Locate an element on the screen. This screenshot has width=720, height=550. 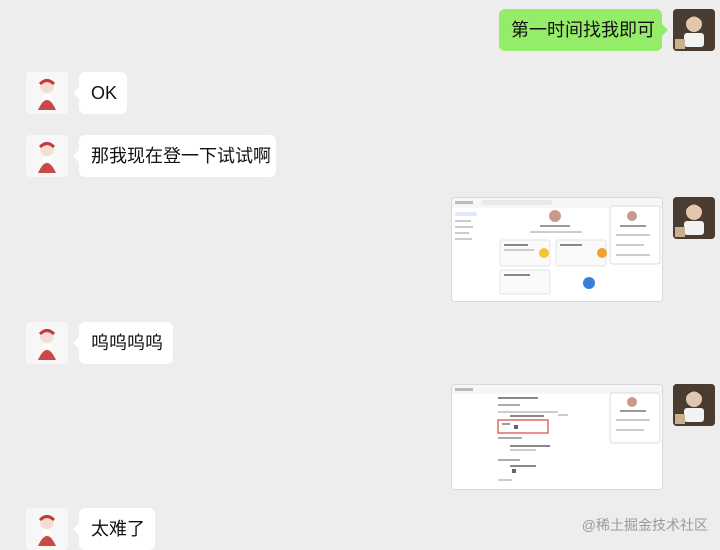
watermark: @稀土掘金技术社区 is located at coordinates (644, 525).